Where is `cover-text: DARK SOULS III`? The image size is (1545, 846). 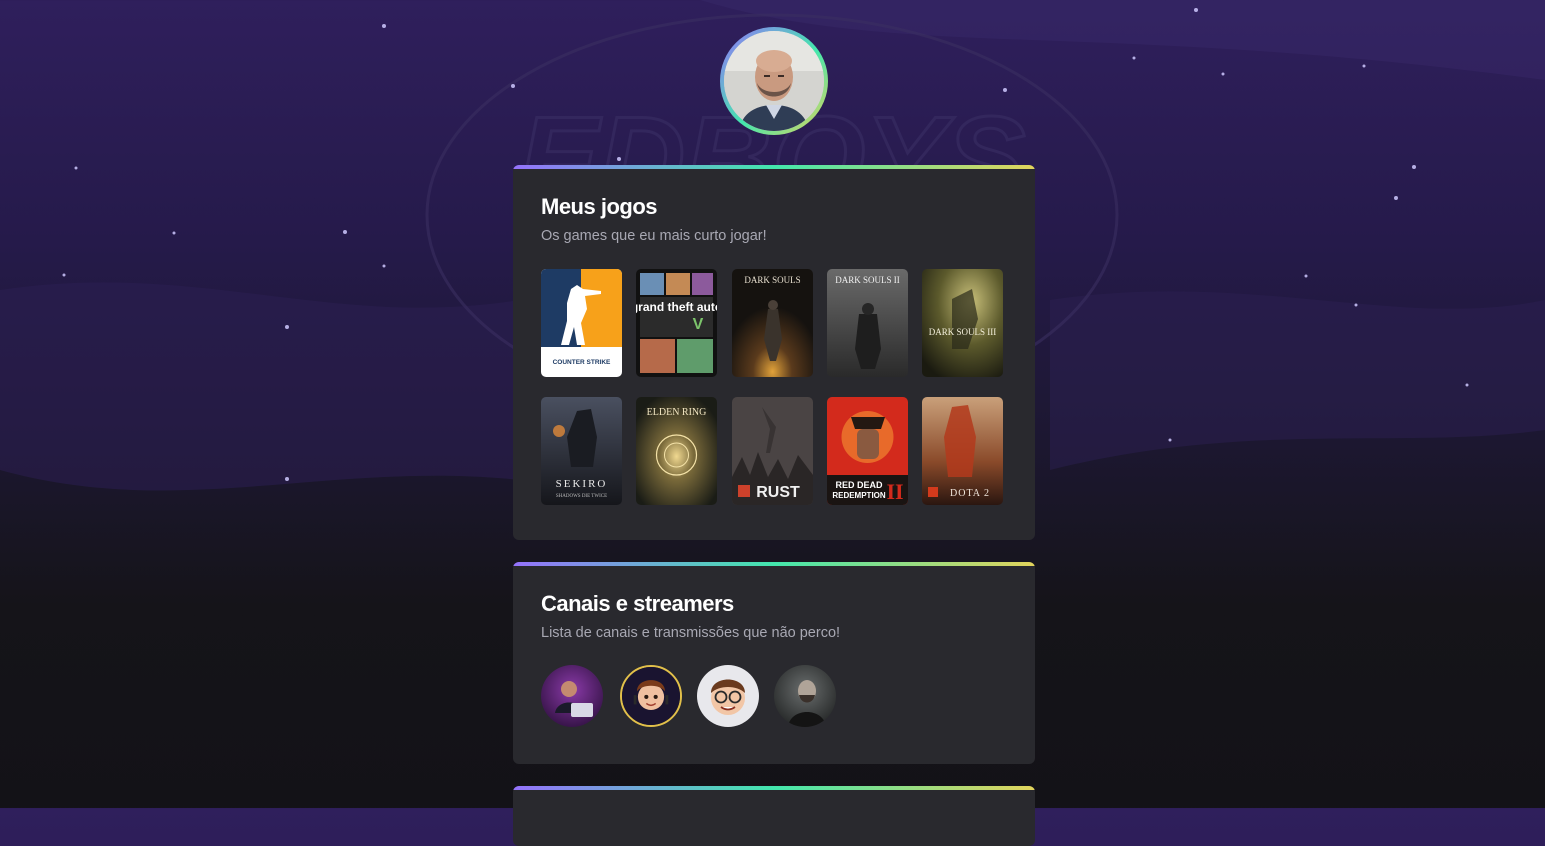 cover-text: DARK SOULS III is located at coordinates (963, 332).